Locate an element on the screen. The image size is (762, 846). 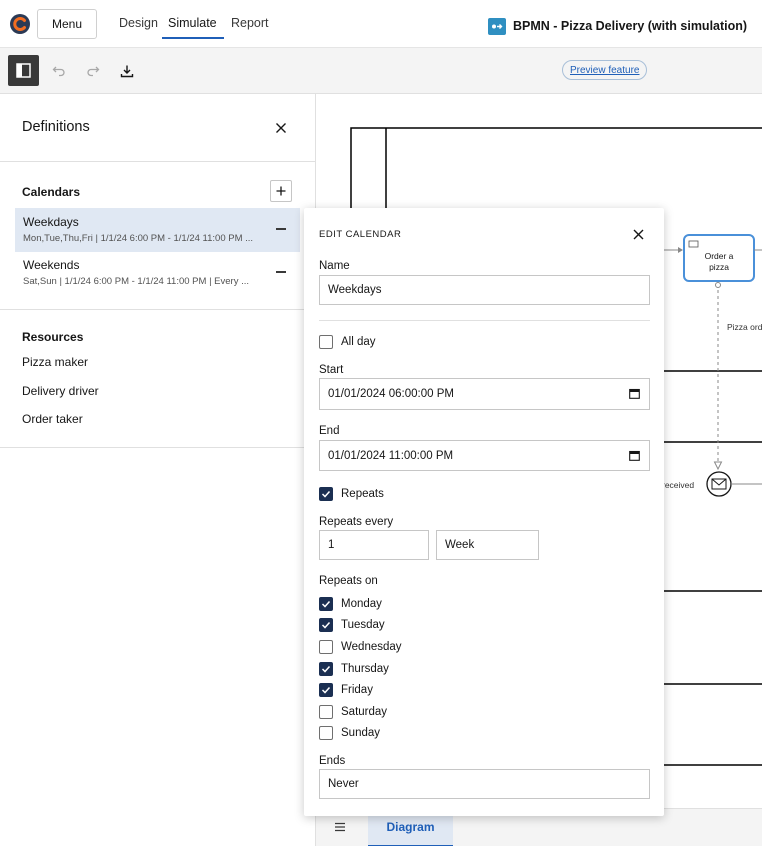
toolbar: Preview feature is located at coordinates (381, 71).